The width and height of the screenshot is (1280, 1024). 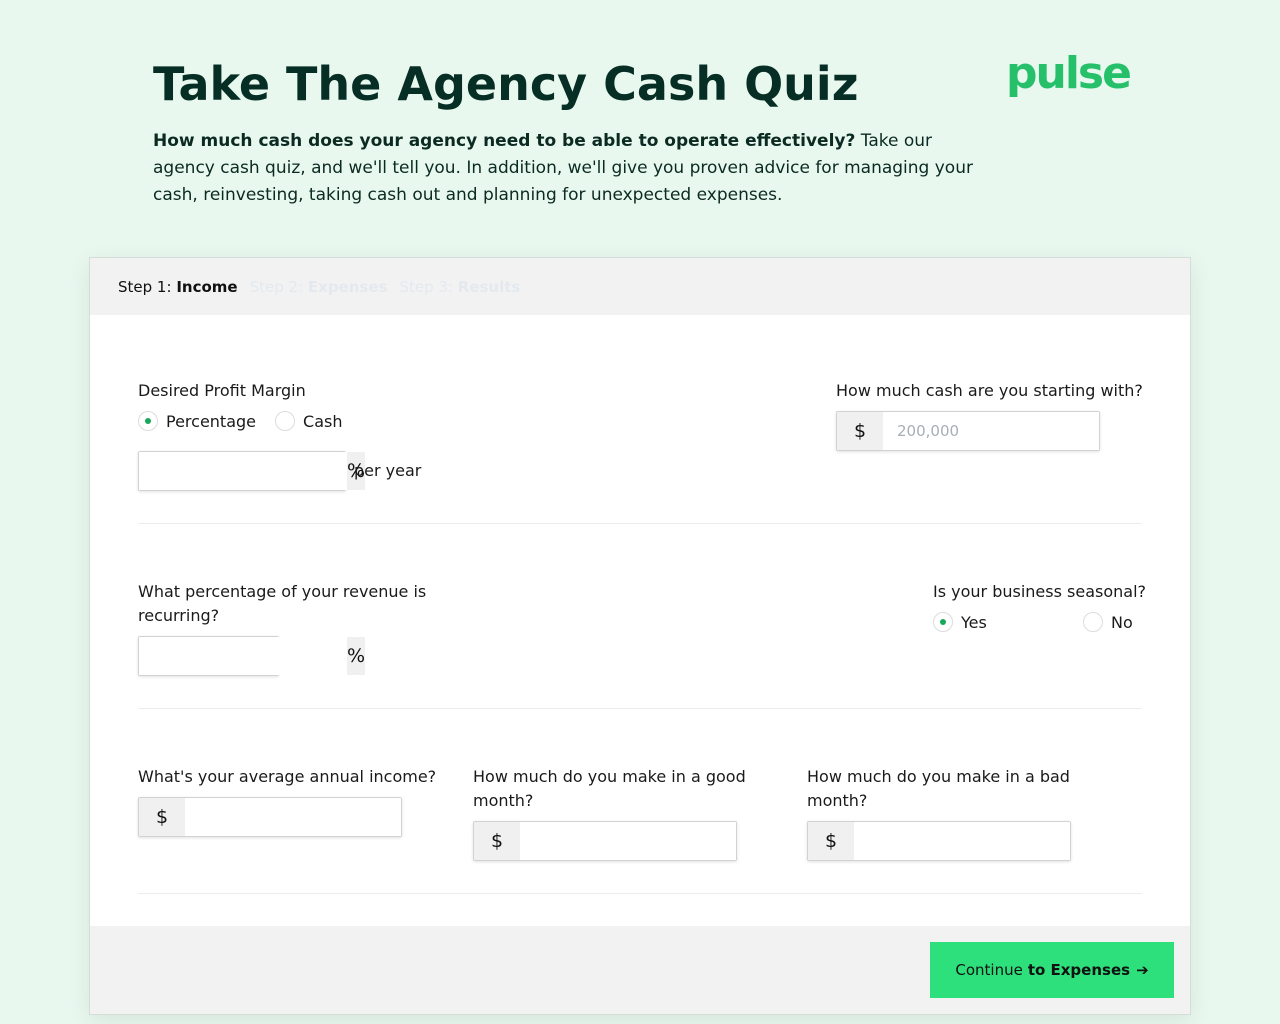 What do you see at coordinates (938, 788) in the screenshot?
I see `bad-month-label: How much do you make in a bad month?` at bounding box center [938, 788].